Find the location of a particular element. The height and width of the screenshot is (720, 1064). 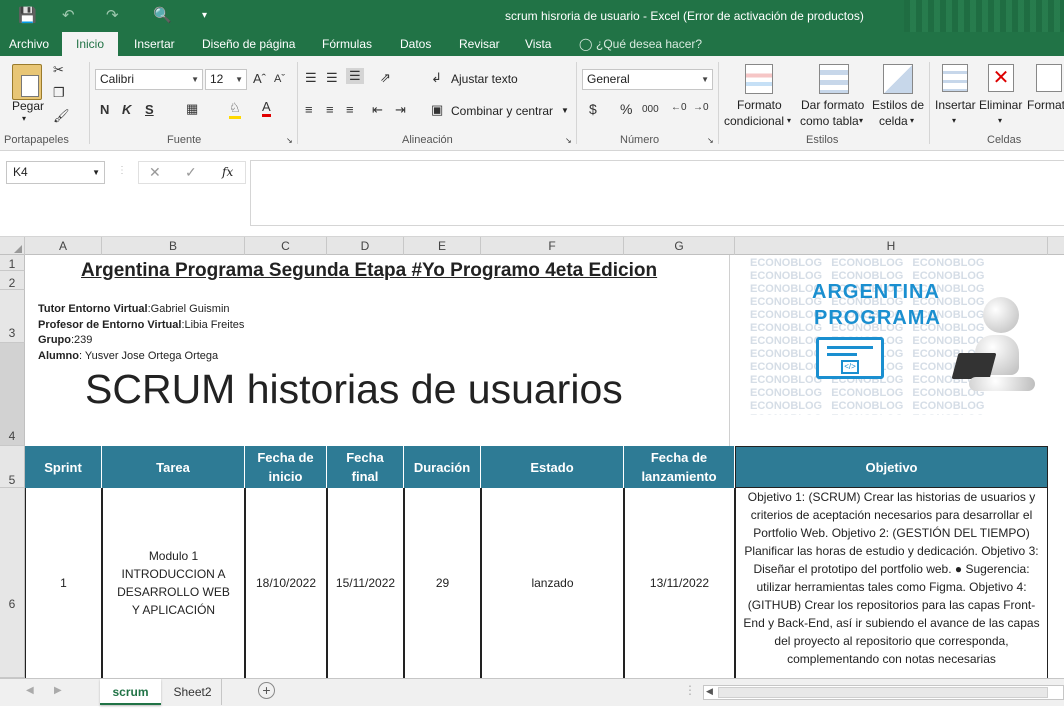

format-table-label-1: Dar formato is located at coordinates (832, 105).